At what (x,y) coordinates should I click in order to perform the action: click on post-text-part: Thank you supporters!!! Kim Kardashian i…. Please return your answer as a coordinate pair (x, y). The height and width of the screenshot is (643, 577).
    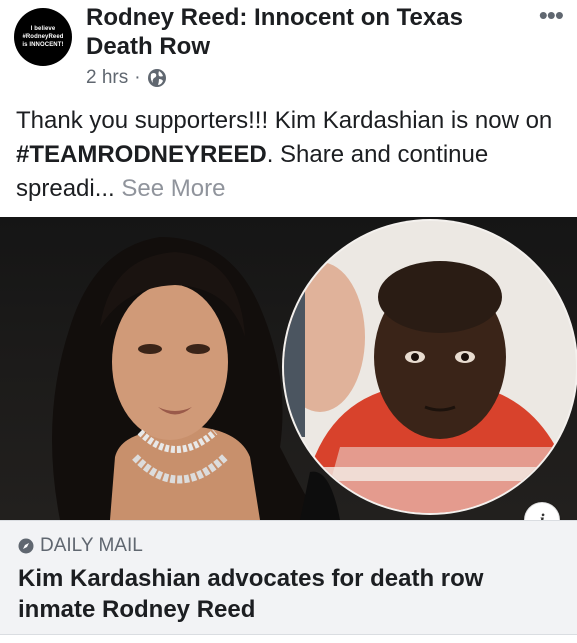
    Looking at the image, I should click on (284, 120).